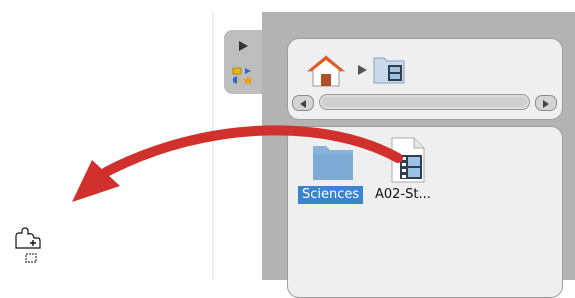 This screenshot has width=575, height=298. Describe the element at coordinates (242, 76) in the screenshot. I see `media-mini-icons` at that location.